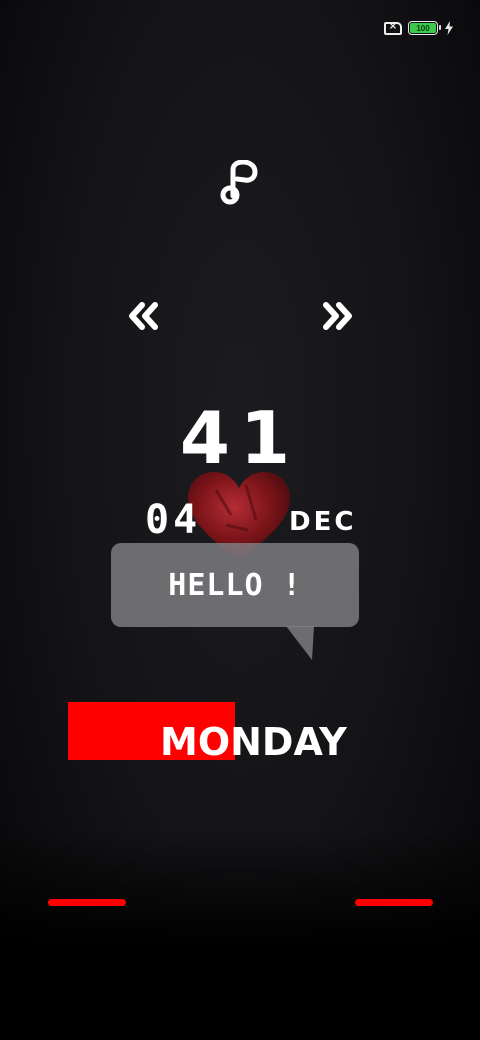 Image resolution: width=480 pixels, height=1040 pixels. I want to click on battery-icon: 100, so click(424, 28).